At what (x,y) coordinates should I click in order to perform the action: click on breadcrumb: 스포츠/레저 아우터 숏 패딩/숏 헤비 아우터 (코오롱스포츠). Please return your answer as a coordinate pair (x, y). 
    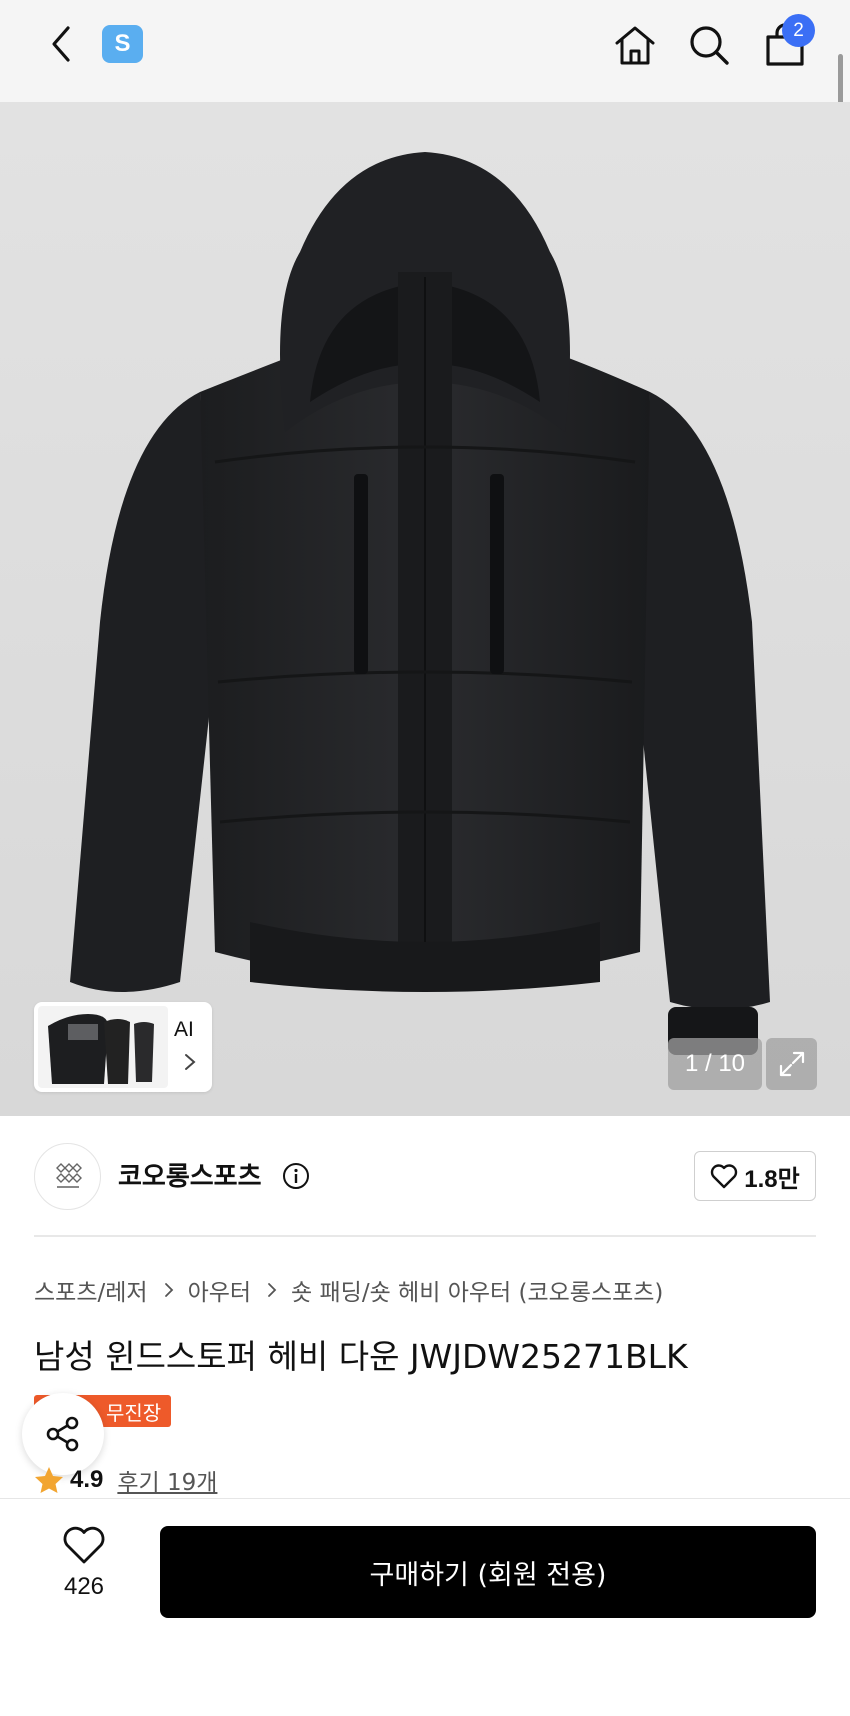
    Looking at the image, I should click on (348, 1290).